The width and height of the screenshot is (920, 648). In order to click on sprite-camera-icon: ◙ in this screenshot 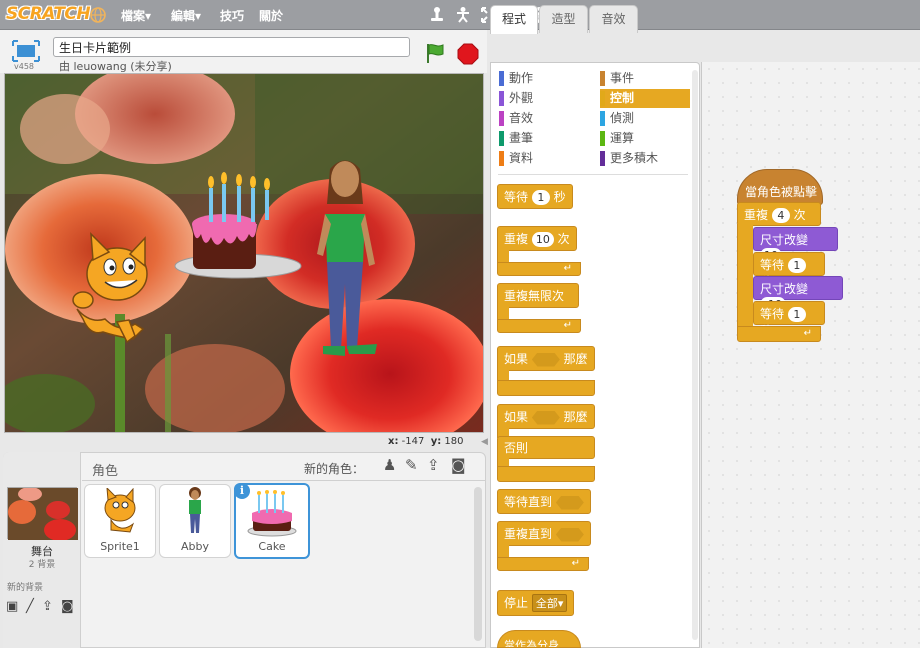, I will do `click(458, 465)`.